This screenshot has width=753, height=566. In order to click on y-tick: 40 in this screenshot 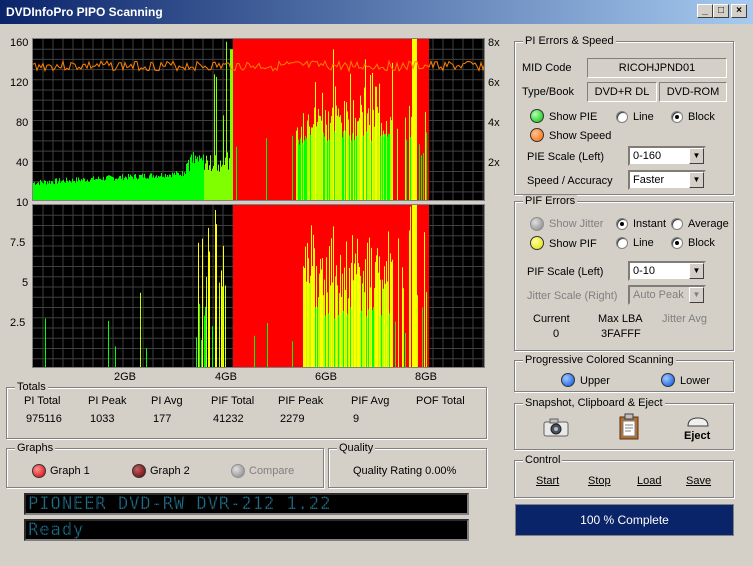, I will do `click(22, 163)`.